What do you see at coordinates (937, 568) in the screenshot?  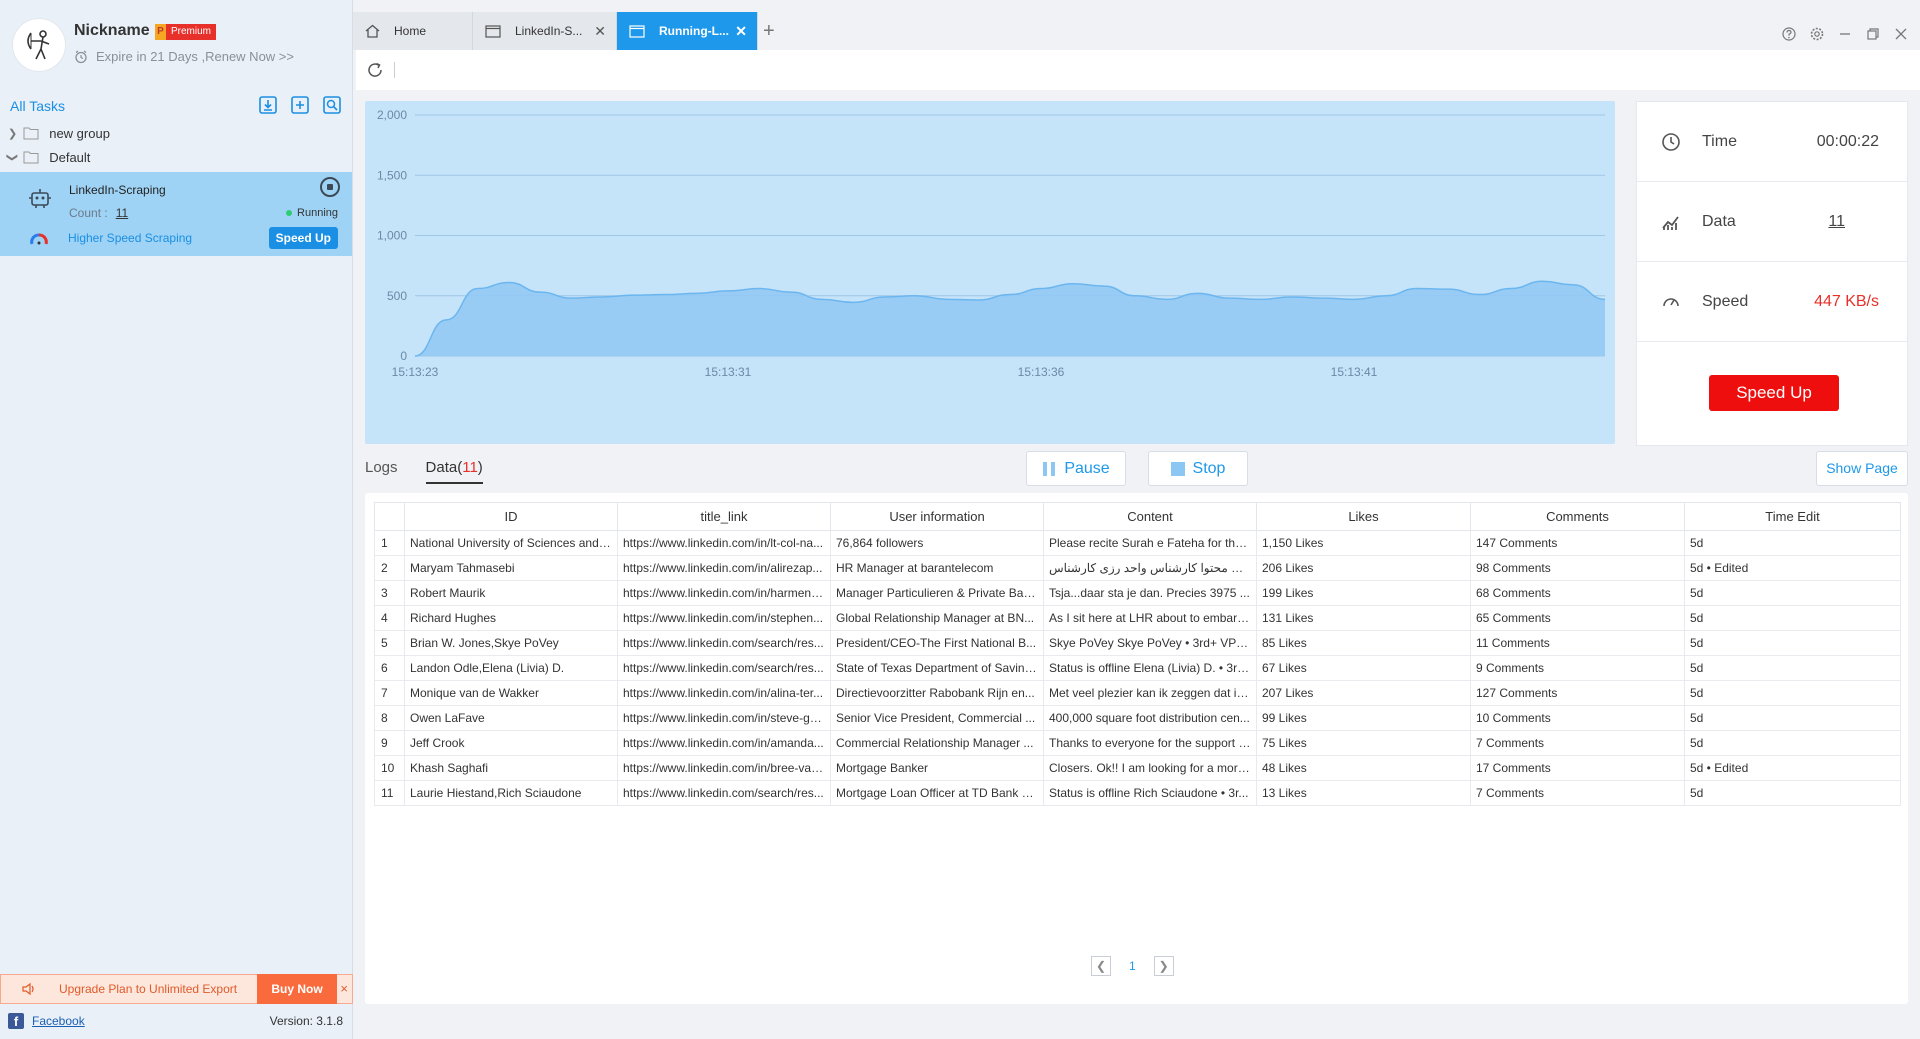 I see `table-cell: HR Manager at barantelecom` at bounding box center [937, 568].